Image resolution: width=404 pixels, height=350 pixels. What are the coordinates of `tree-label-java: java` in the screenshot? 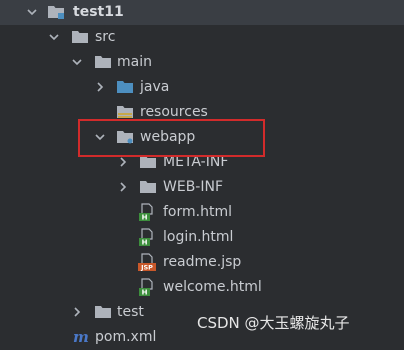 It's located at (155, 87).